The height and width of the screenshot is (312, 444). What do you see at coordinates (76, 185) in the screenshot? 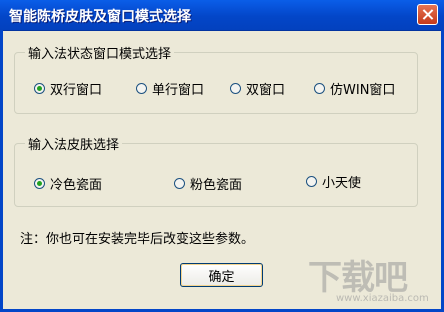
I see `radio-label: 冷色瓷面` at bounding box center [76, 185].